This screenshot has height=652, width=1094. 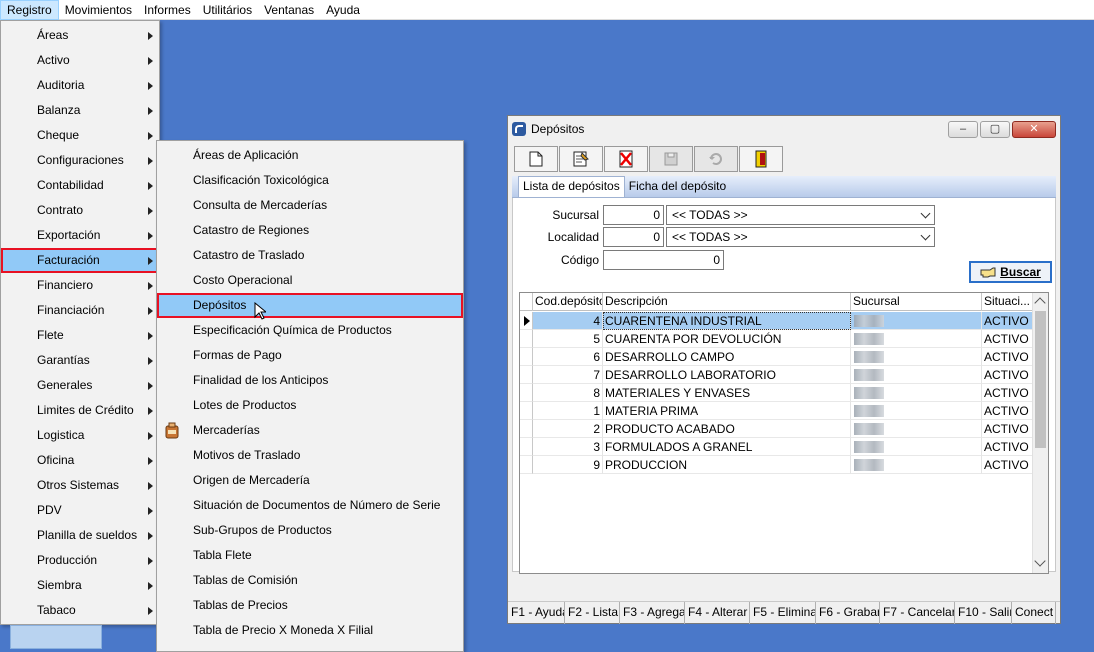 I want to click on undo-icon, so click(x=715, y=159).